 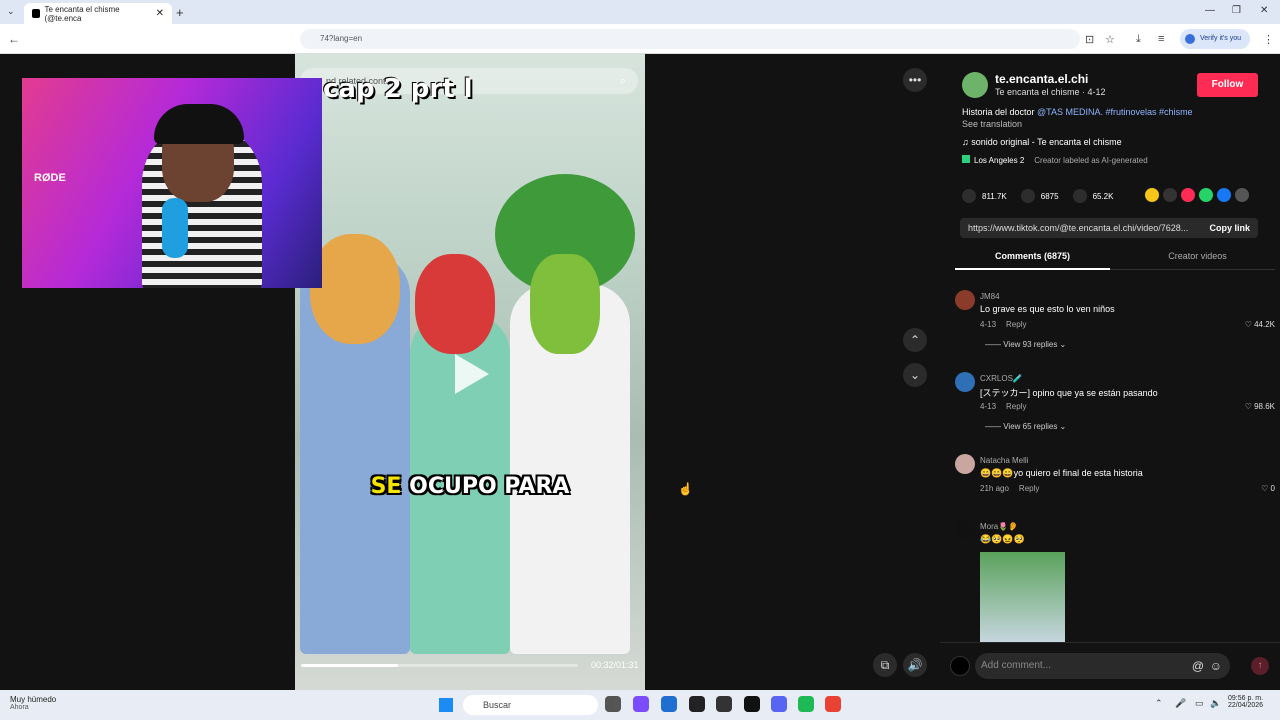 What do you see at coordinates (915, 80) in the screenshot?
I see `more-options-icon: •••` at bounding box center [915, 80].